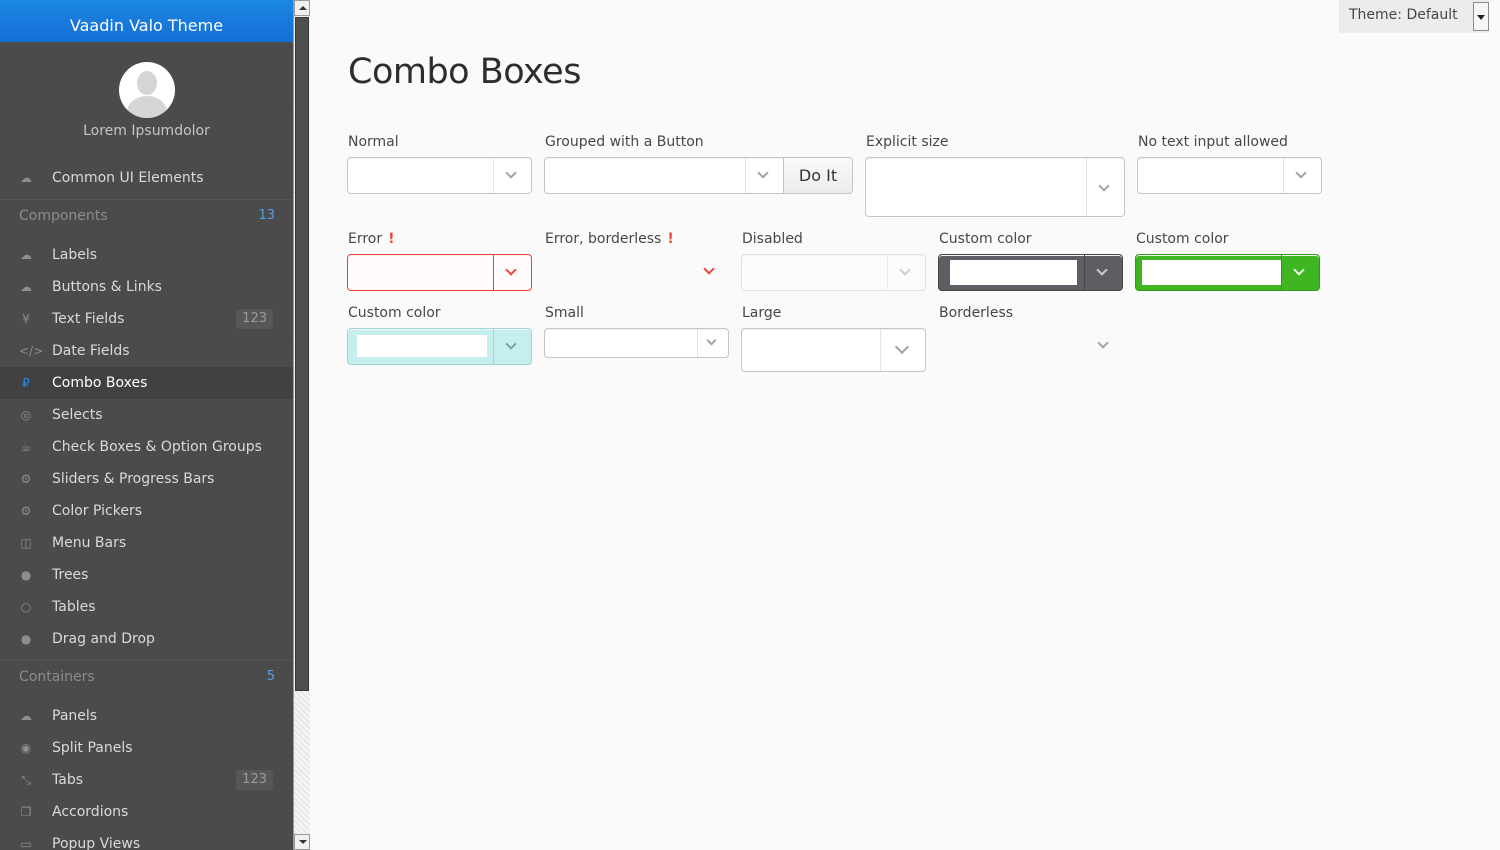 This screenshot has height=850, width=1500. Describe the element at coordinates (146, 479) in the screenshot. I see `sidebar-item-sliders: ⚙ Sliders & Progress Bars` at that location.